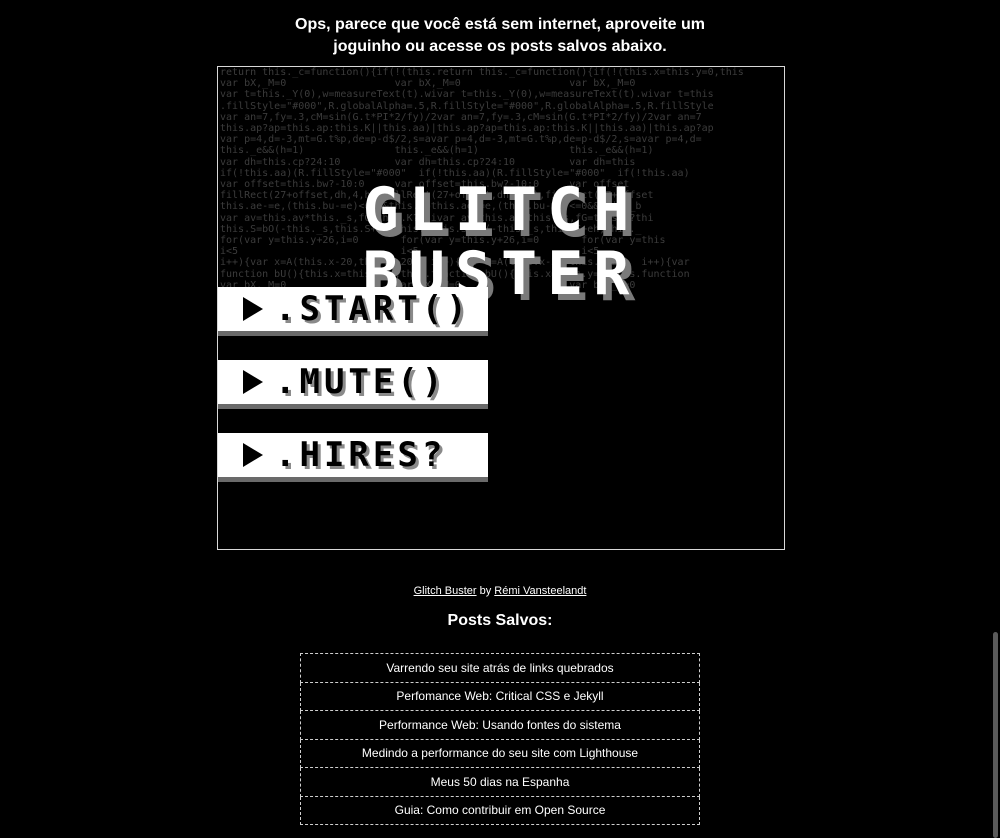  I want to click on saved-post-item: Guia: Como contribuir em Open Source, so click(500, 810).